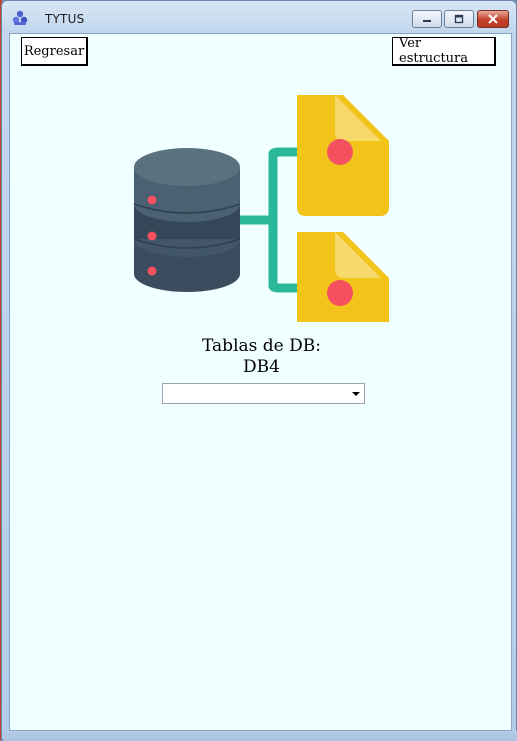 The image size is (517, 741). I want to click on maximize-button, so click(459, 19).